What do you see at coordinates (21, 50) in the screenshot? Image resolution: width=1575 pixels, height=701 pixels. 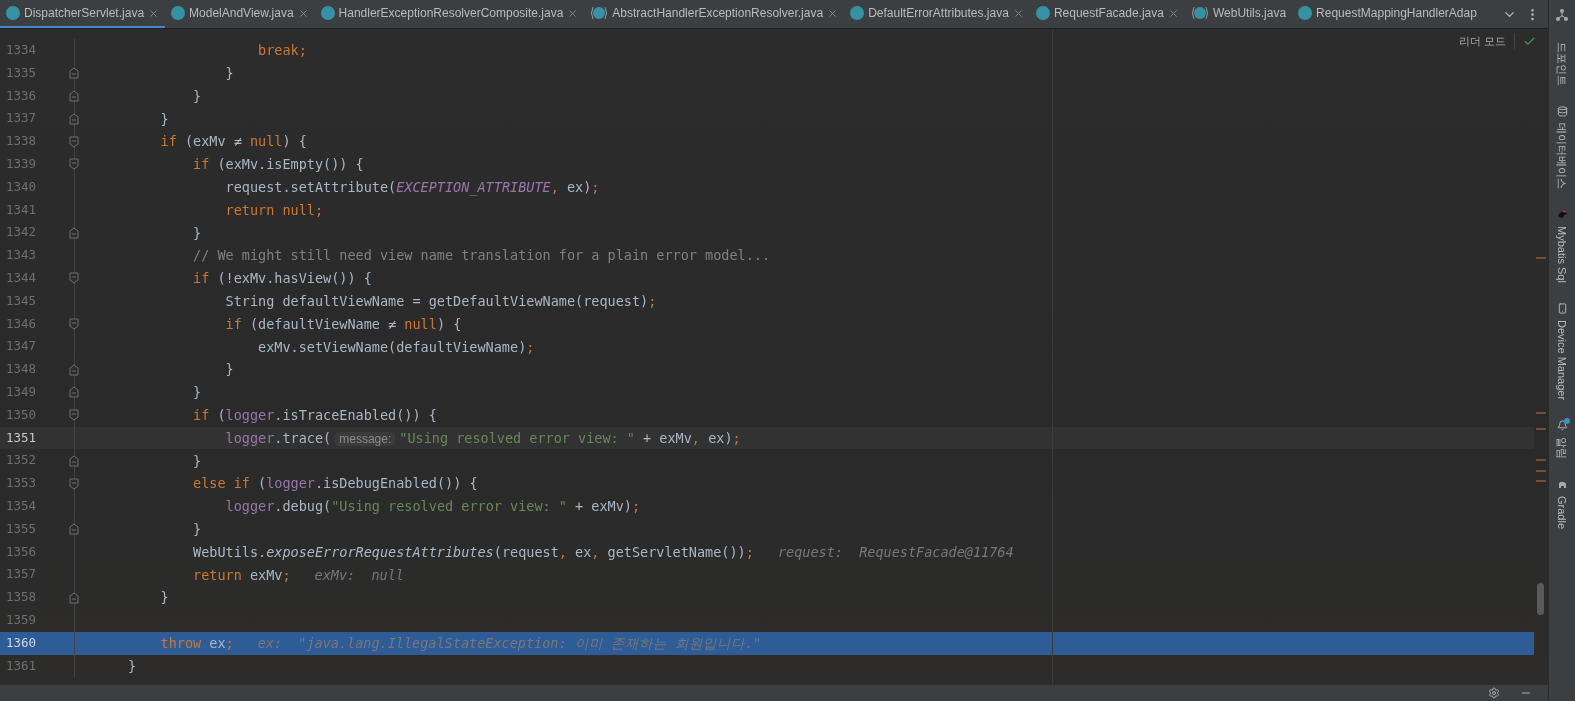 I see `line-number: 1334` at bounding box center [21, 50].